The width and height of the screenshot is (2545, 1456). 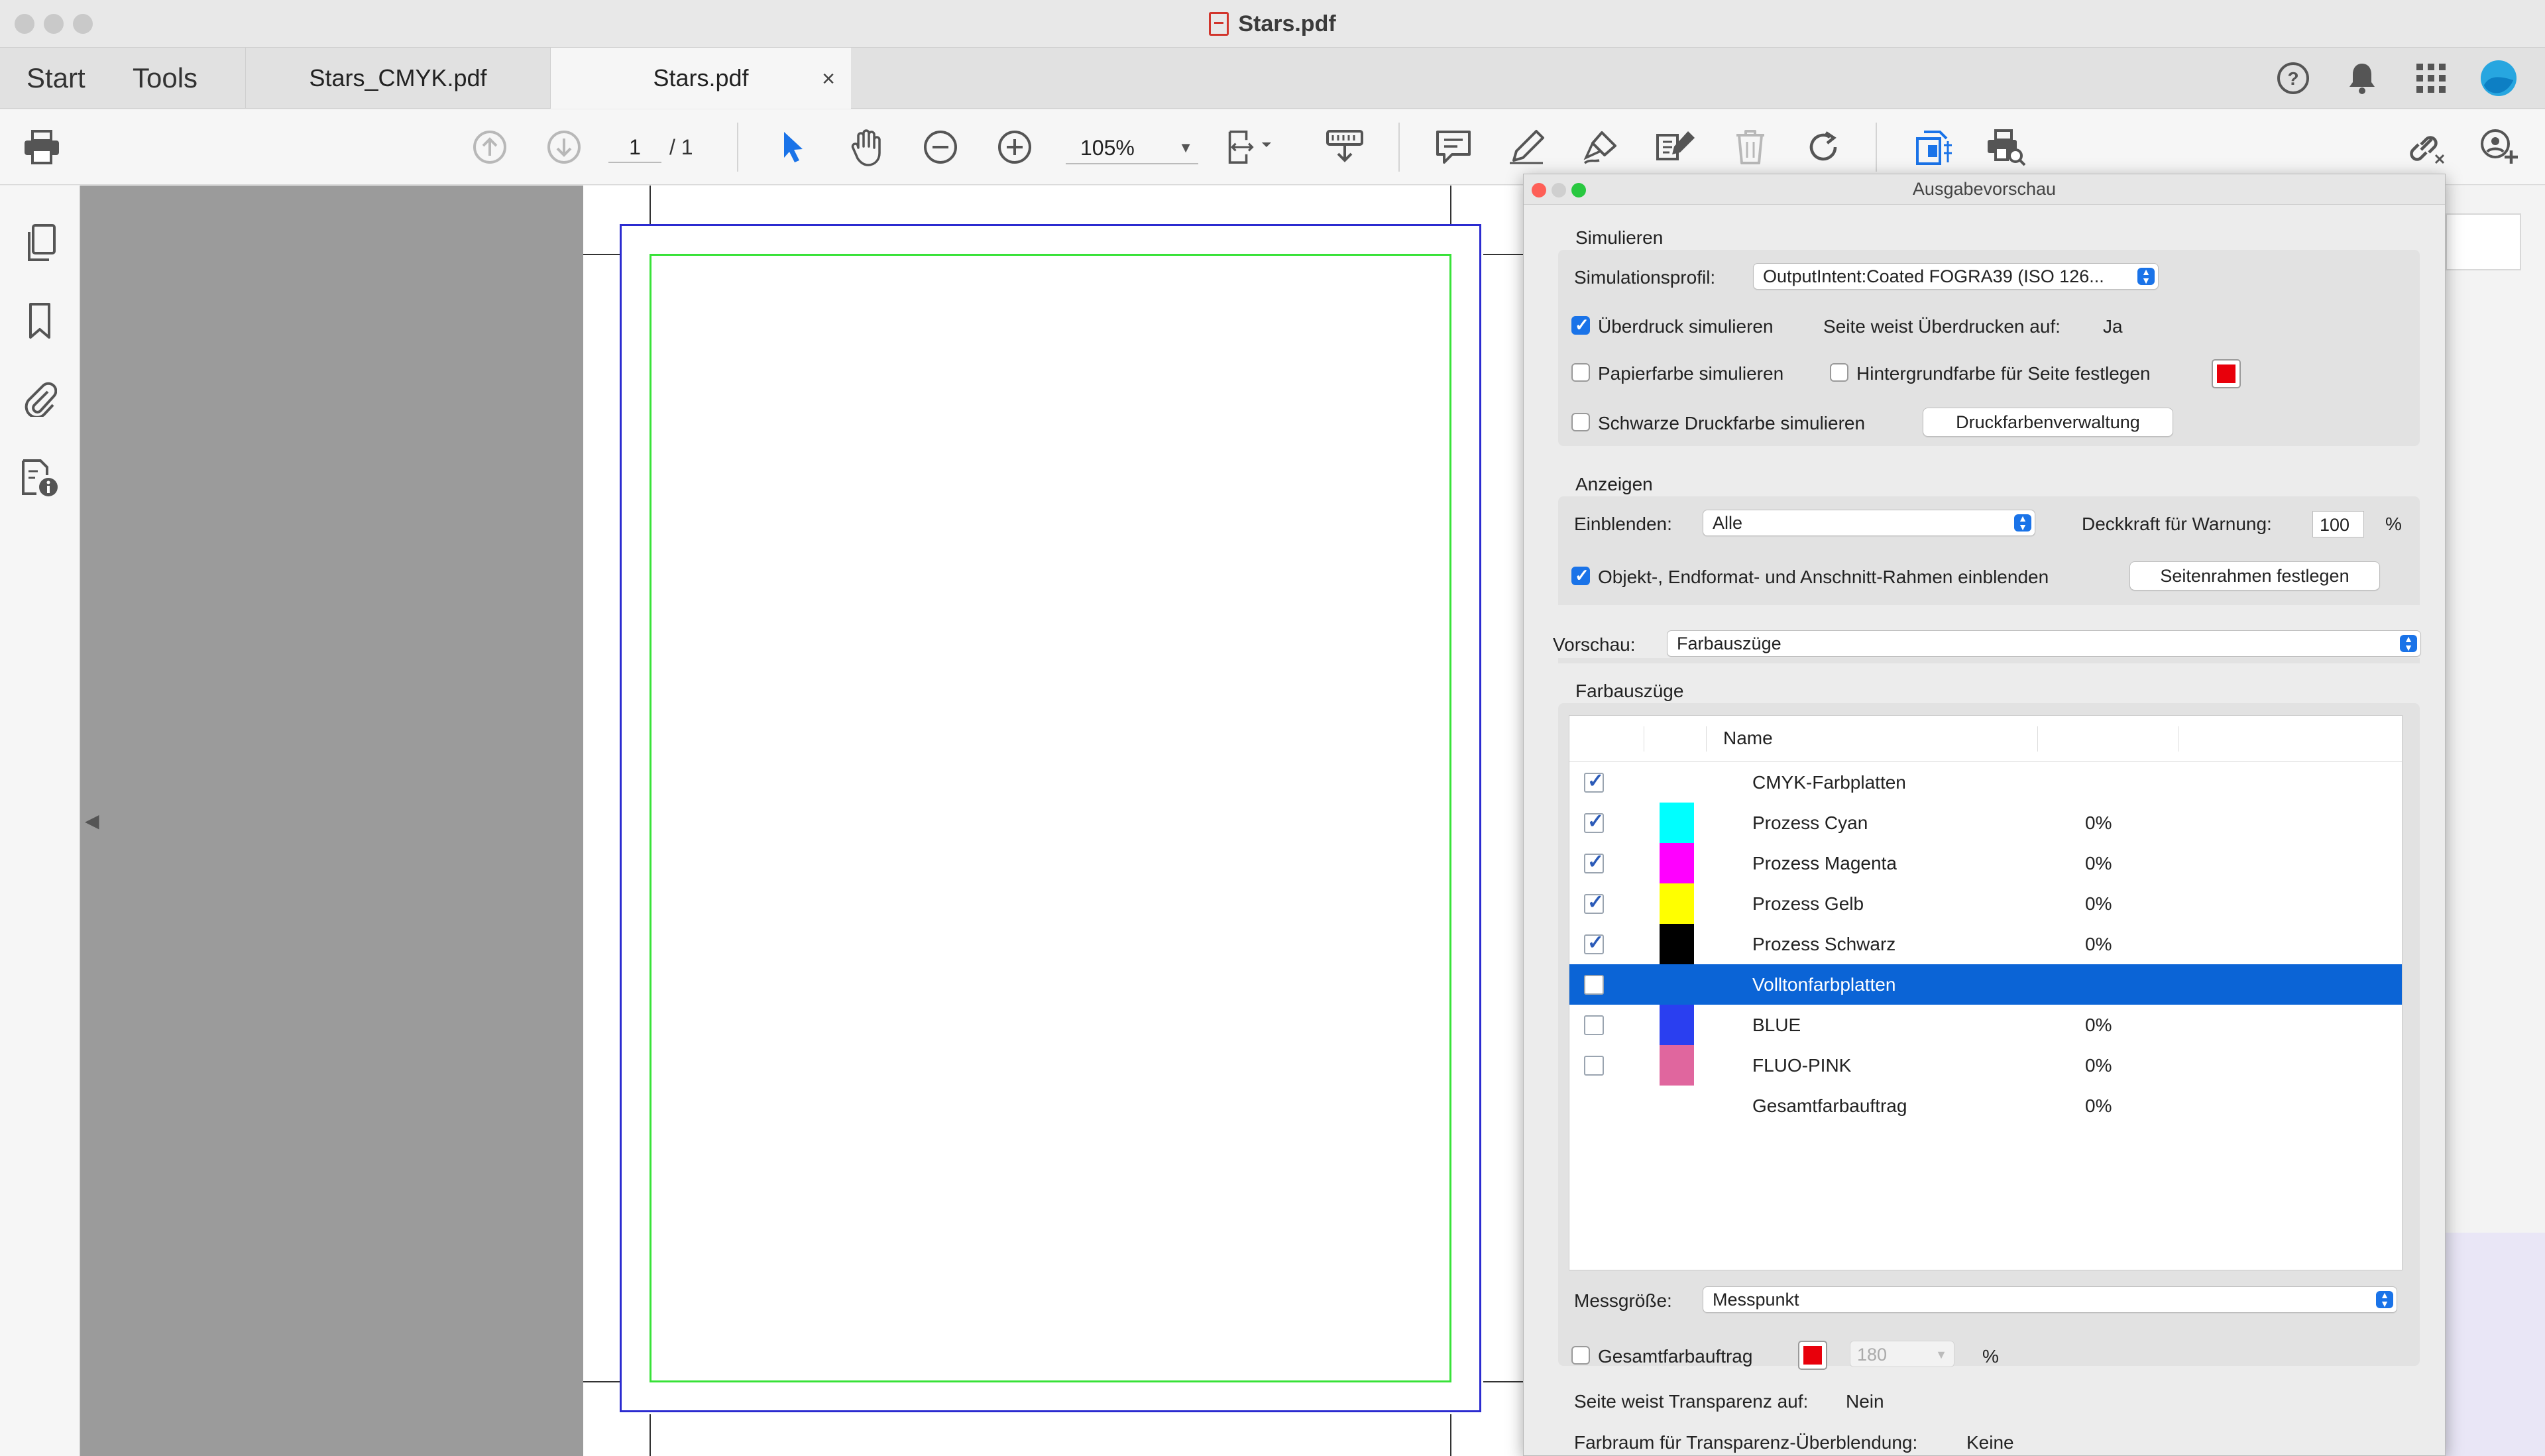 What do you see at coordinates (564, 147) in the screenshot?
I see `next-page-icon` at bounding box center [564, 147].